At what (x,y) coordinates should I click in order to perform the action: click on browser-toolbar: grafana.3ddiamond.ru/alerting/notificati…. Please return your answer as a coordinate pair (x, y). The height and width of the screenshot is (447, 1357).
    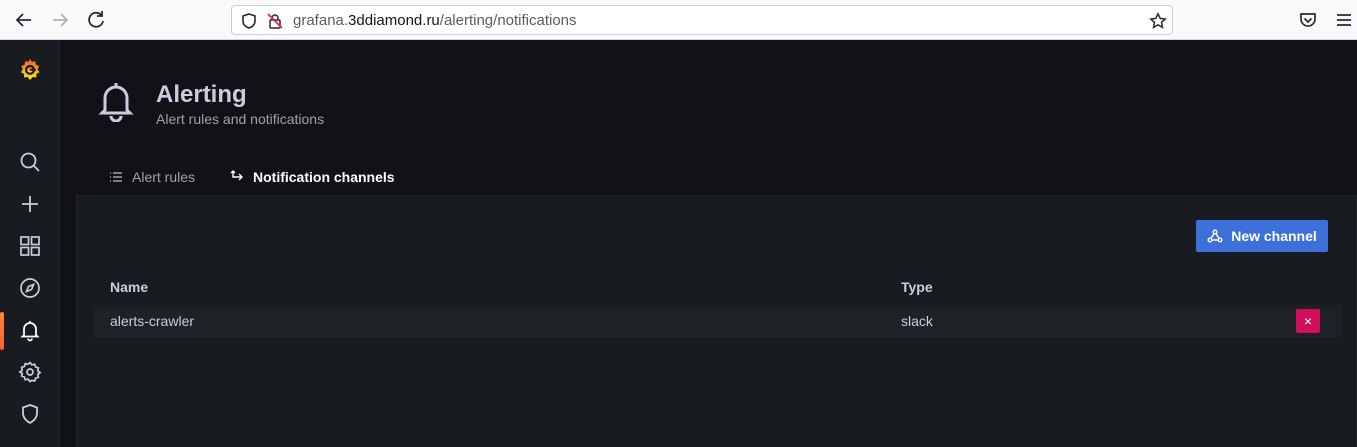
    Looking at the image, I should click on (678, 20).